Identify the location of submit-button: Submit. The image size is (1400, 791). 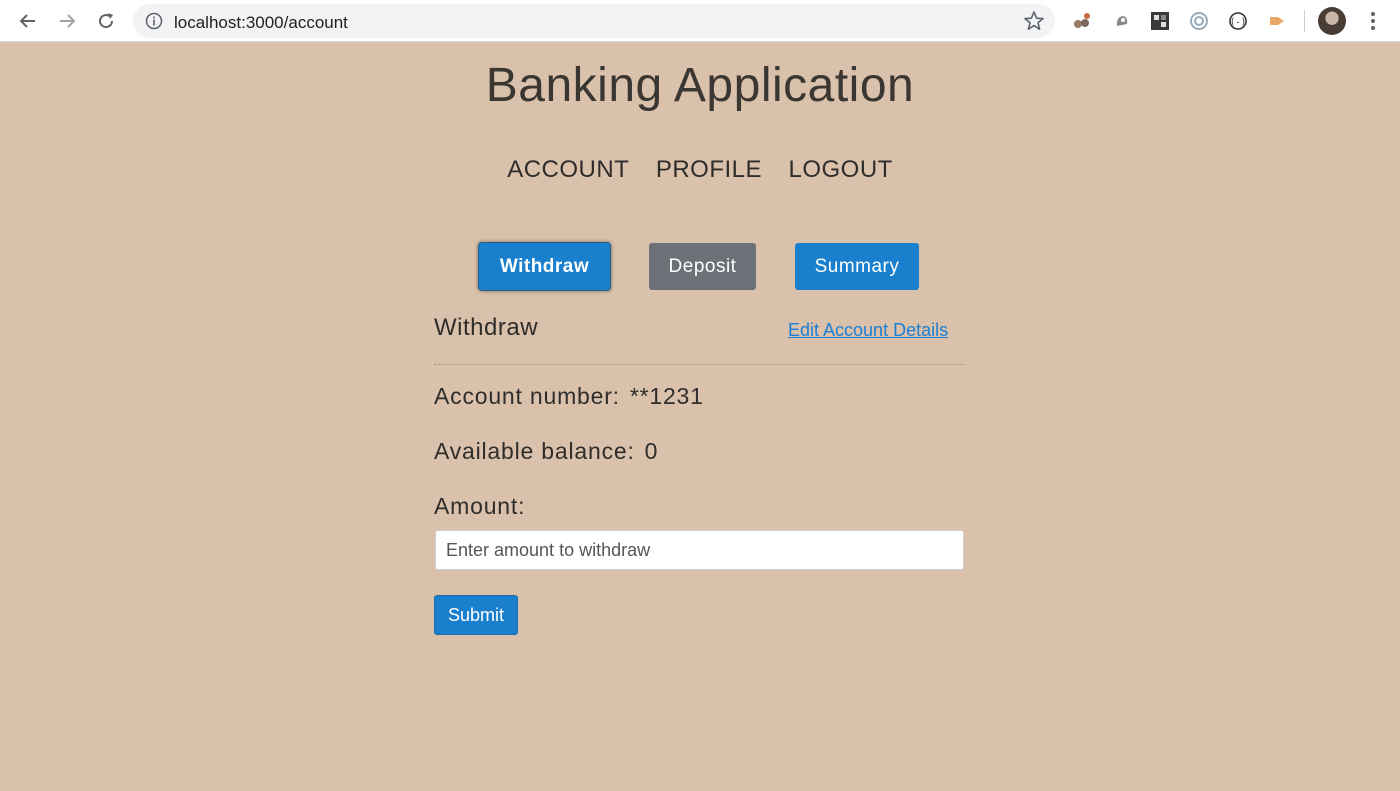
(476, 615).